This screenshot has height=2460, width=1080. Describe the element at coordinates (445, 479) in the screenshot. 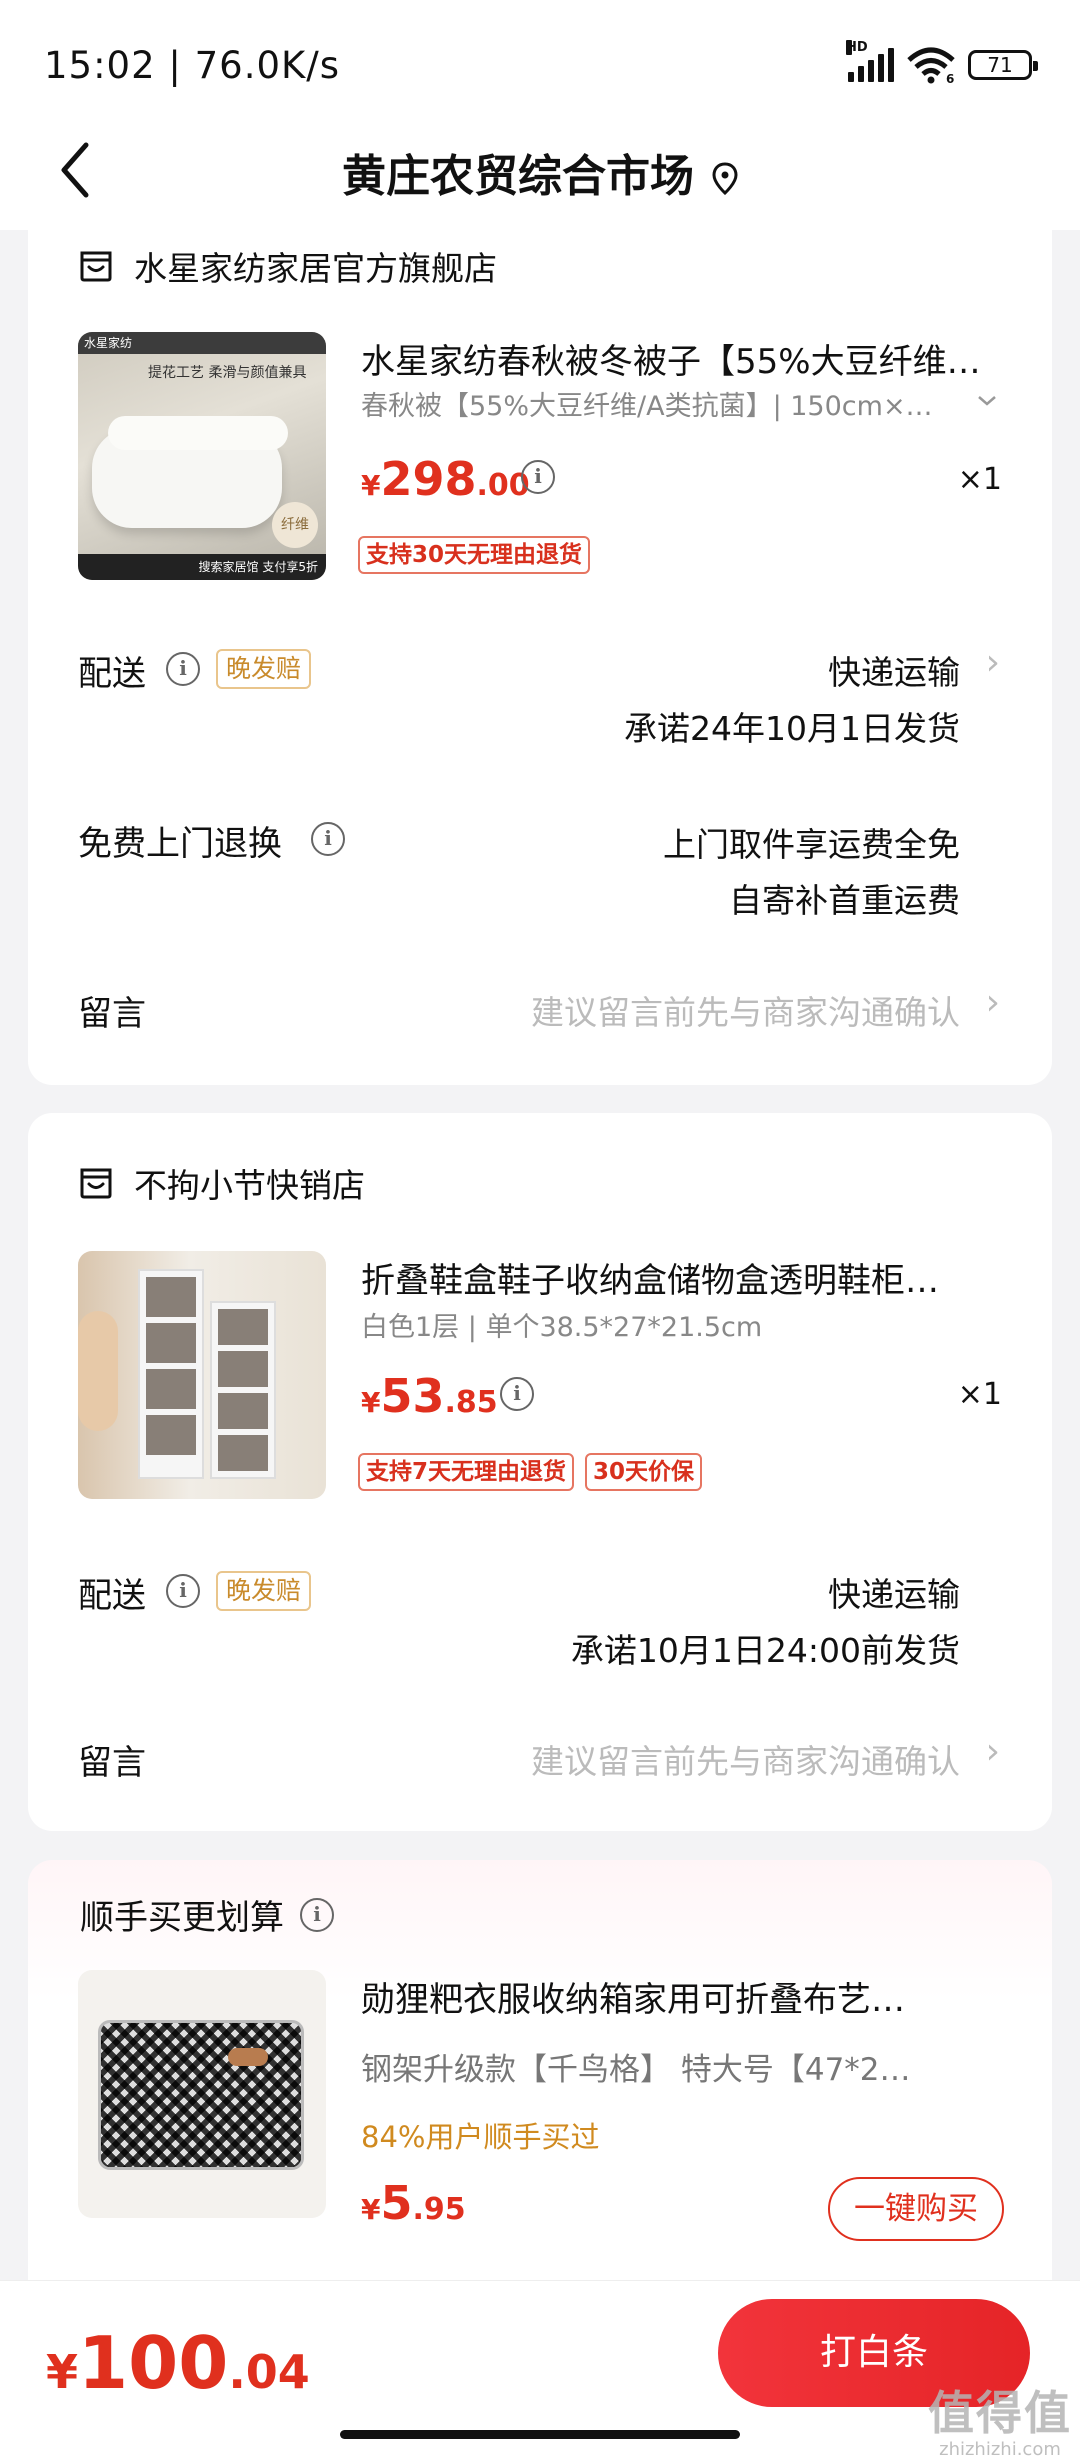

I see `product-price: ¥298.00` at that location.